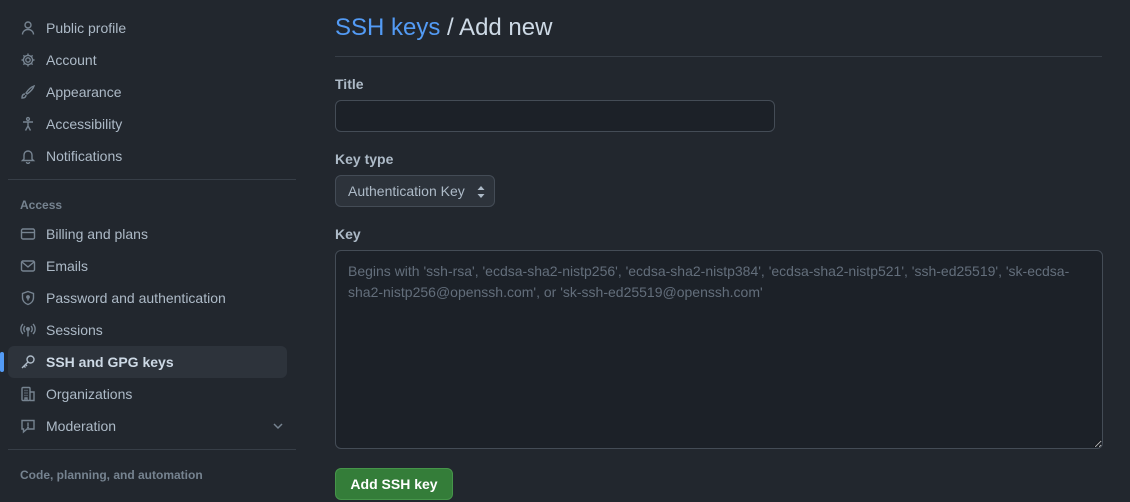 This screenshot has height=502, width=1130. What do you see at coordinates (496, 27) in the screenshot?
I see `breadcrumb-current: / Add new` at bounding box center [496, 27].